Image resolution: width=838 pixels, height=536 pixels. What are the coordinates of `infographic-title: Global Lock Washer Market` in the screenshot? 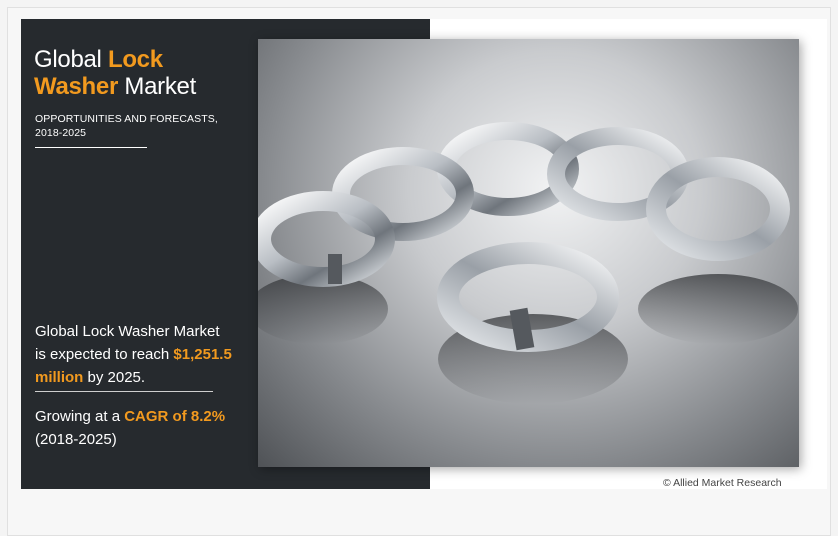 It's located at (164, 73).